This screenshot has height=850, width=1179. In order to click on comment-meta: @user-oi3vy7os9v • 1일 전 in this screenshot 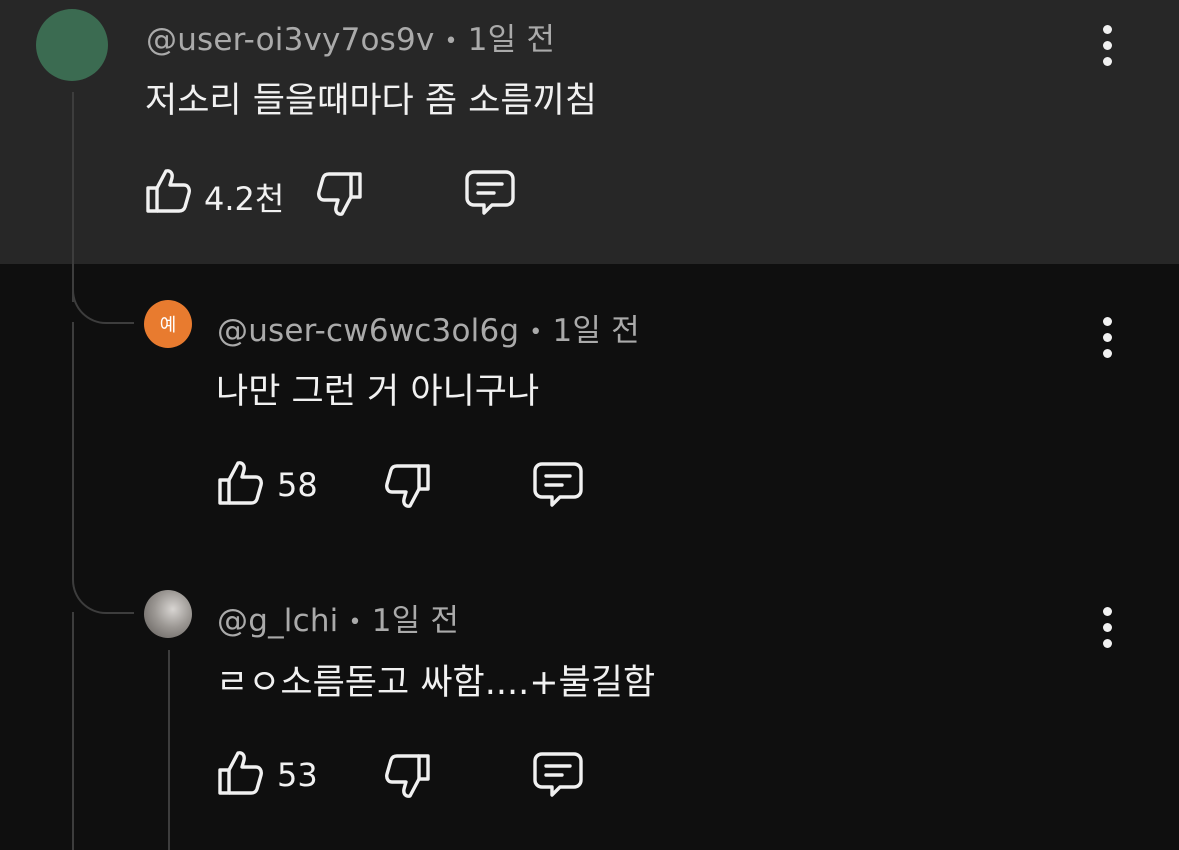, I will do `click(351, 40)`.